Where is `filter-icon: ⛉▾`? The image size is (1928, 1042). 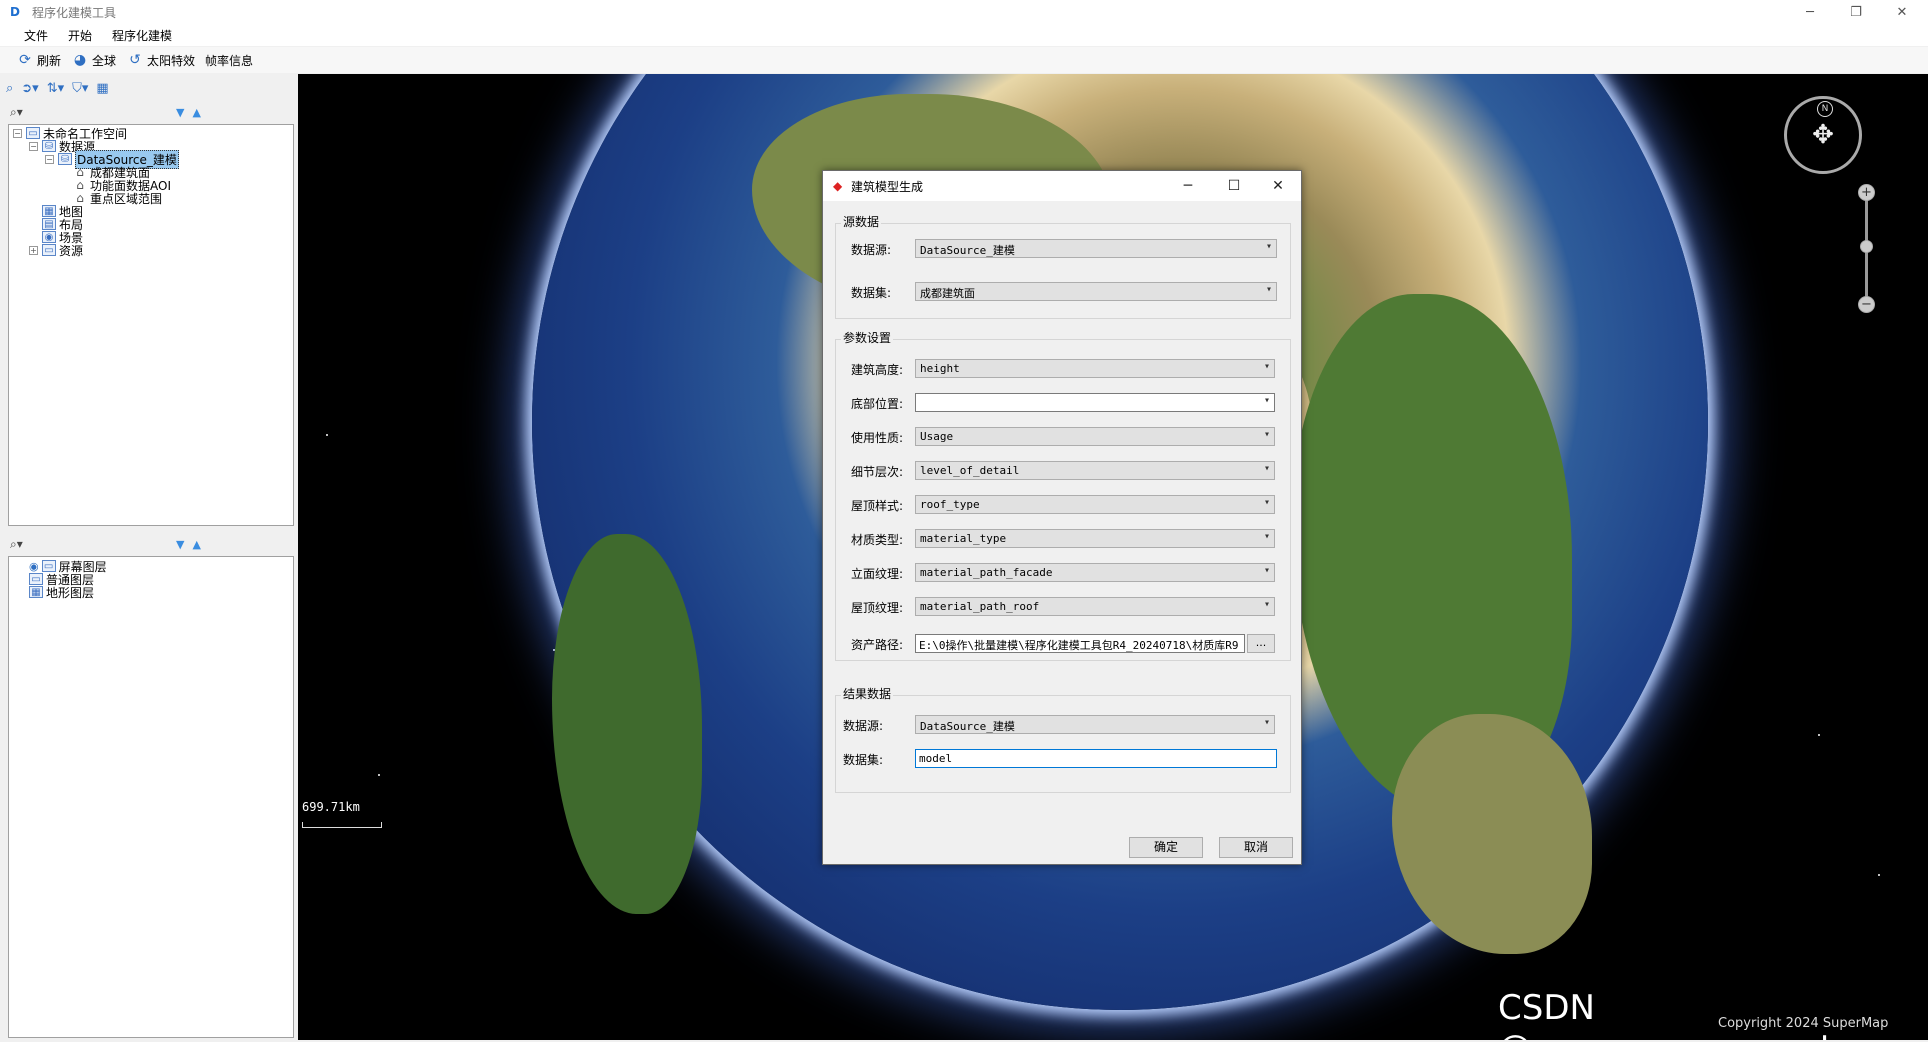 filter-icon: ⛉▾ is located at coordinates (80, 88).